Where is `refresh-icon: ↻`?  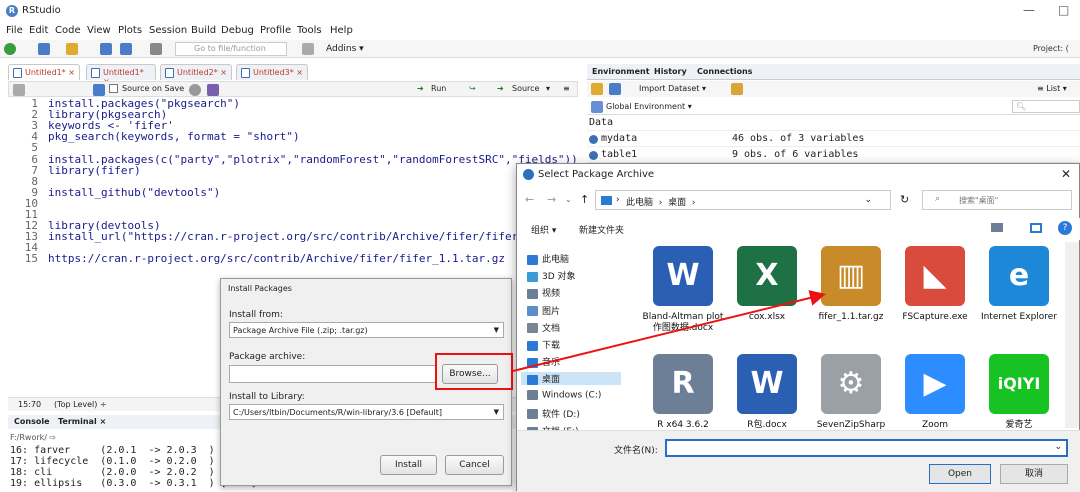
refresh-icon: ↻ is located at coordinates (904, 199).